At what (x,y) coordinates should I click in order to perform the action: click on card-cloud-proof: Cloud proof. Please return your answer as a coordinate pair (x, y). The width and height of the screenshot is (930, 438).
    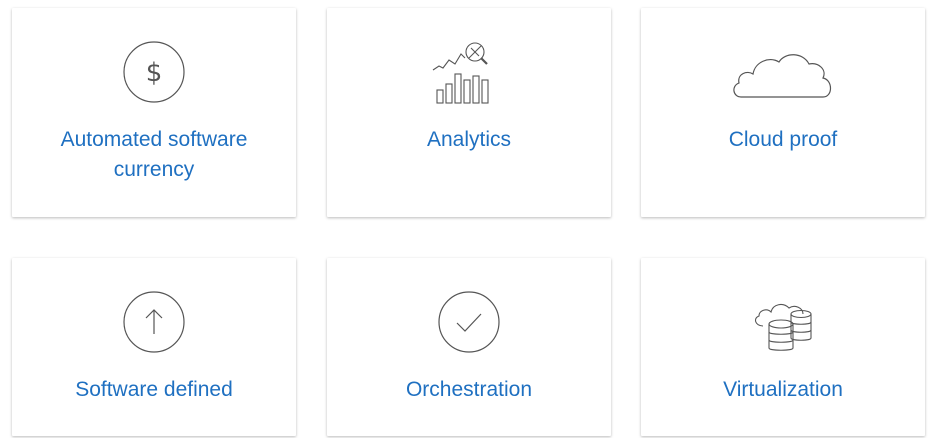
    Looking at the image, I should click on (783, 112).